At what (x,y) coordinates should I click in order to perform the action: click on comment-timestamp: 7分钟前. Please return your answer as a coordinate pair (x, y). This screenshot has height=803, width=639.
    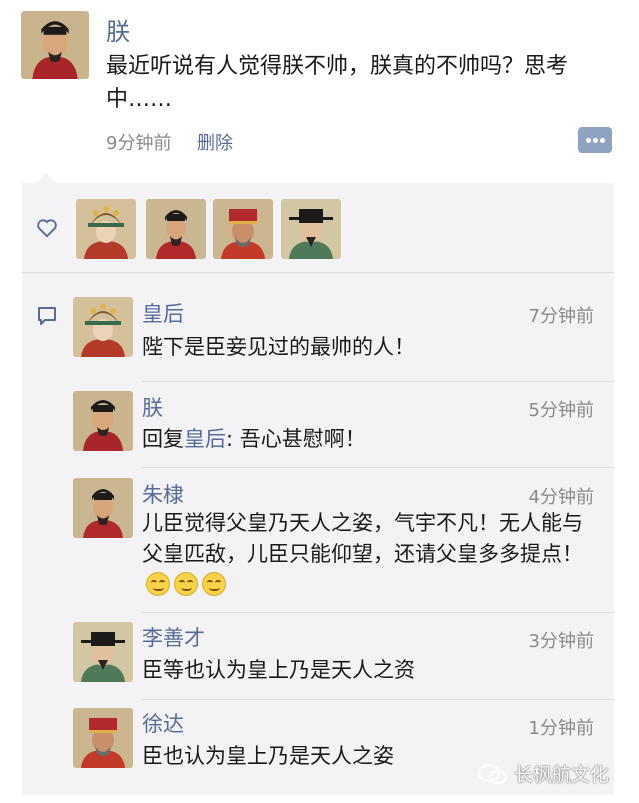
    Looking at the image, I should click on (561, 316).